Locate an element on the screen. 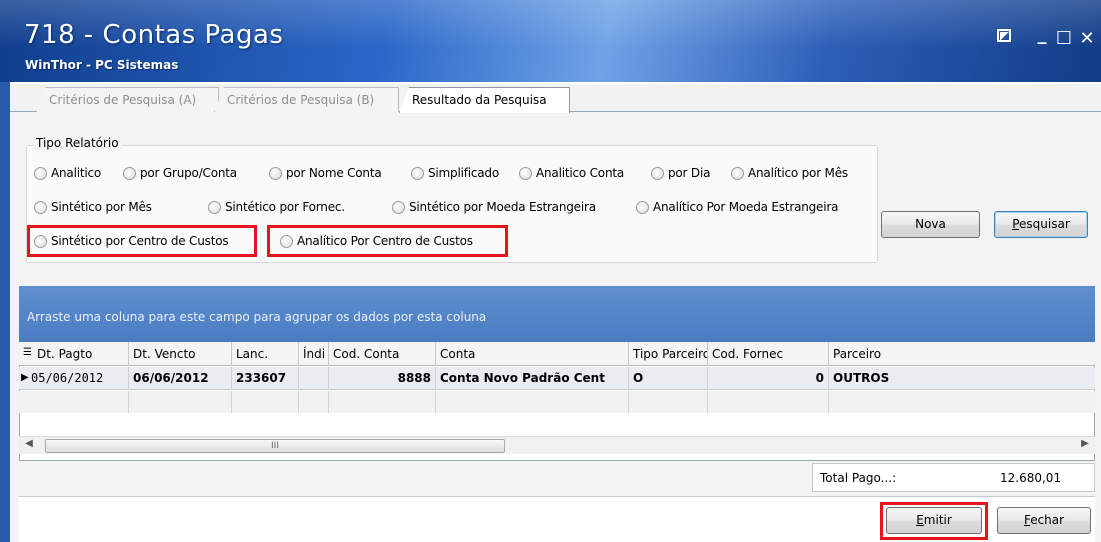 Image resolution: width=1101 pixels, height=542 pixels. radio-analitico: Analitico is located at coordinates (67, 173).